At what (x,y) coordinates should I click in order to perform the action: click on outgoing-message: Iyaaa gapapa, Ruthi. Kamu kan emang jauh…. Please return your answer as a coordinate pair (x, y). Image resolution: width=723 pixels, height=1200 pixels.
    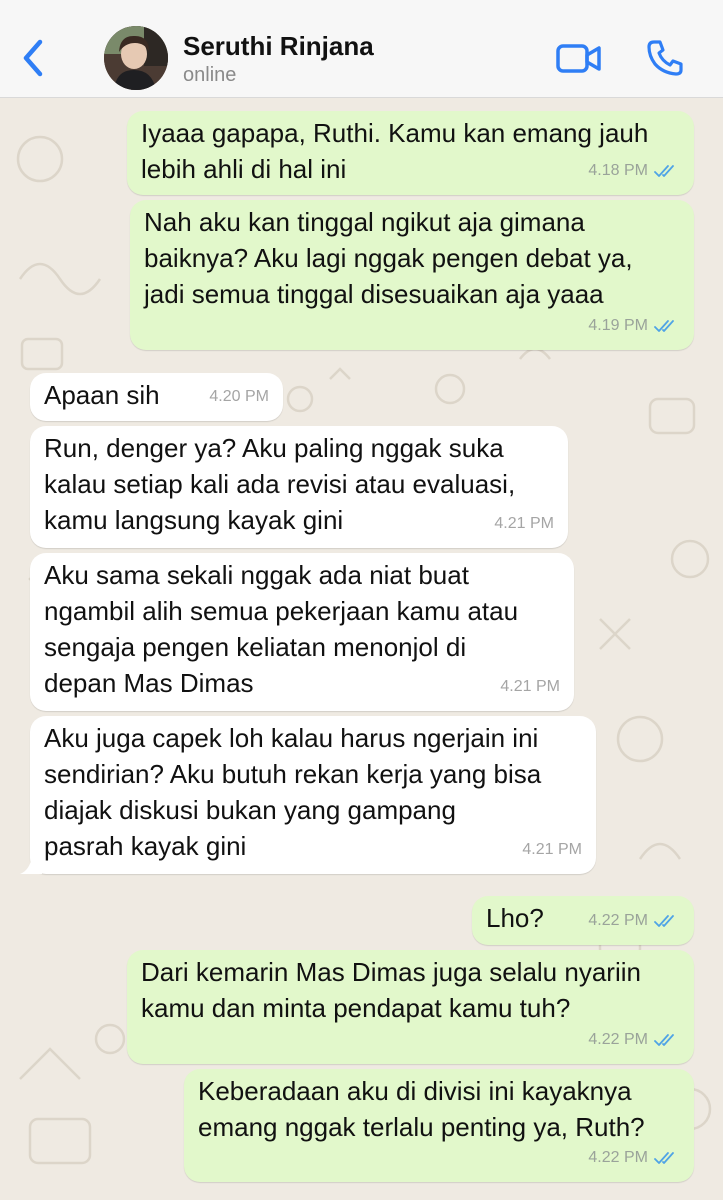
    Looking at the image, I should click on (410, 153).